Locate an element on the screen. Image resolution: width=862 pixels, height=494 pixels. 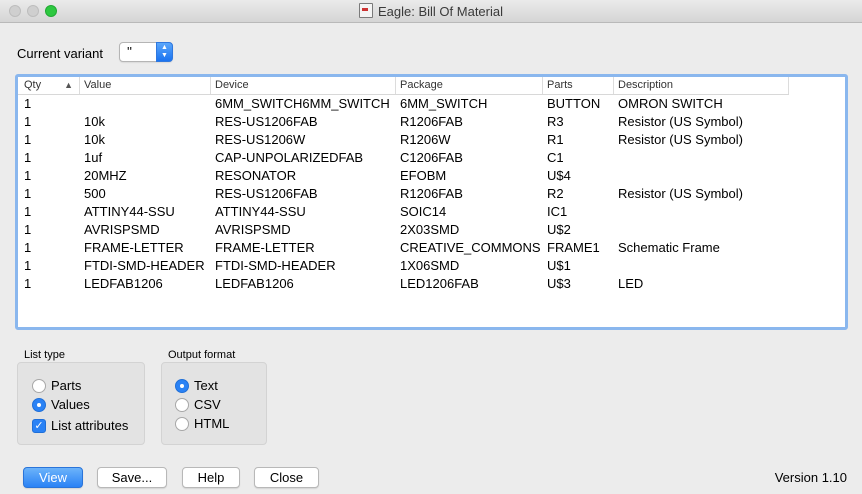
cell-value: FRAME-LETTER is located at coordinates (134, 247).